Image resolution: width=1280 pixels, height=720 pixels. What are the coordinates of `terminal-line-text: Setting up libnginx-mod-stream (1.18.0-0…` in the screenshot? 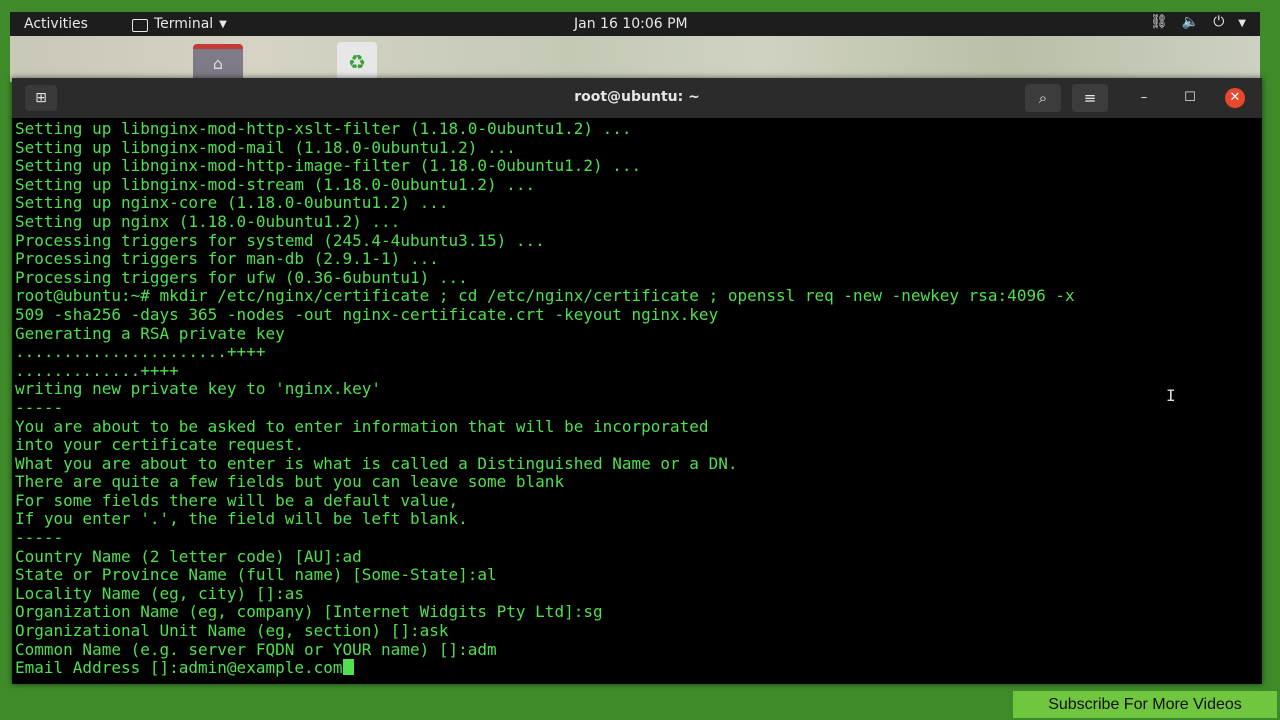 It's located at (275, 184).